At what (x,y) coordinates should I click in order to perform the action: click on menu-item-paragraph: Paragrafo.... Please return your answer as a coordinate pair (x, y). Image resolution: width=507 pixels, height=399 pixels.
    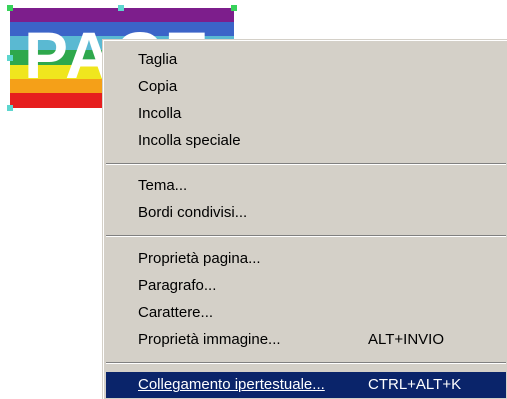
    Looking at the image, I should click on (306, 286).